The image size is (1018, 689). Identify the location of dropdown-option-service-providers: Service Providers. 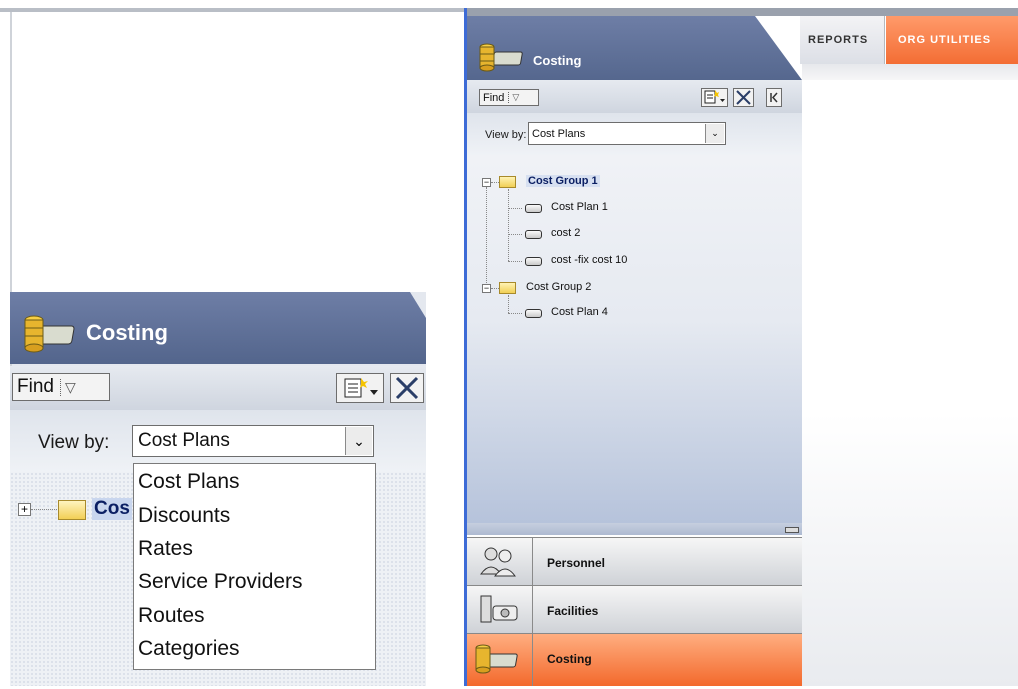
(220, 582).